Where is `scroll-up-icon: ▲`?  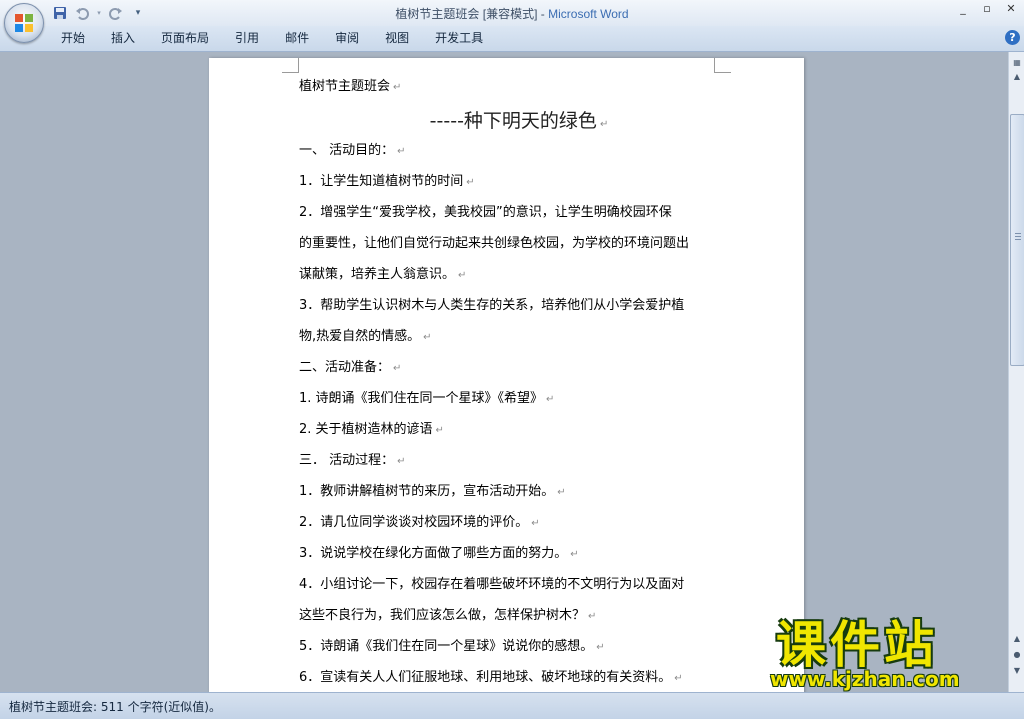 scroll-up-icon: ▲ is located at coordinates (1017, 77).